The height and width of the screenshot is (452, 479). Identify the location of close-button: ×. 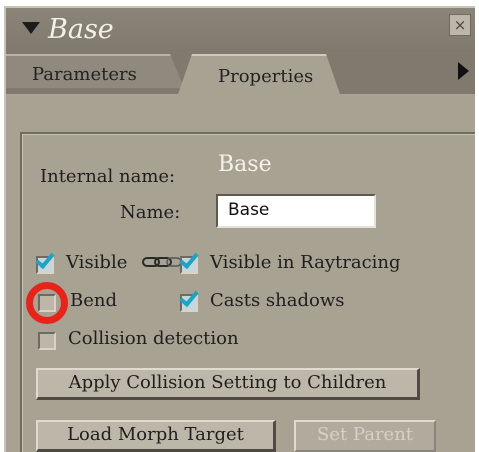
(460, 25).